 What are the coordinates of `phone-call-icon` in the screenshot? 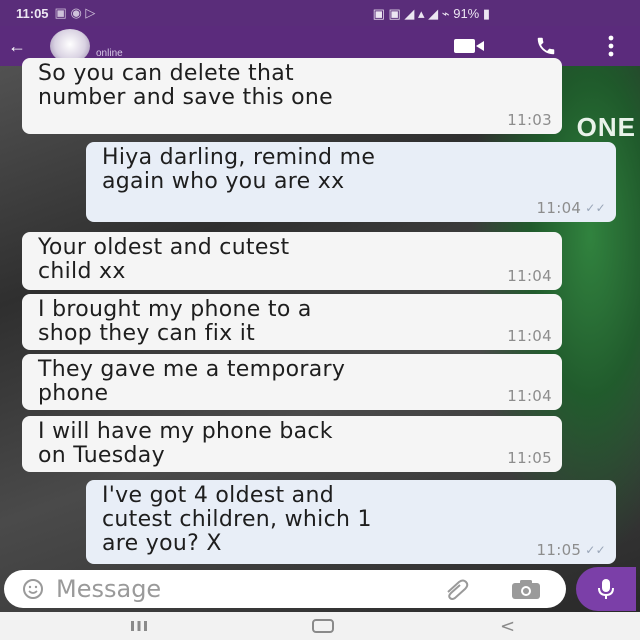 It's located at (546, 46).